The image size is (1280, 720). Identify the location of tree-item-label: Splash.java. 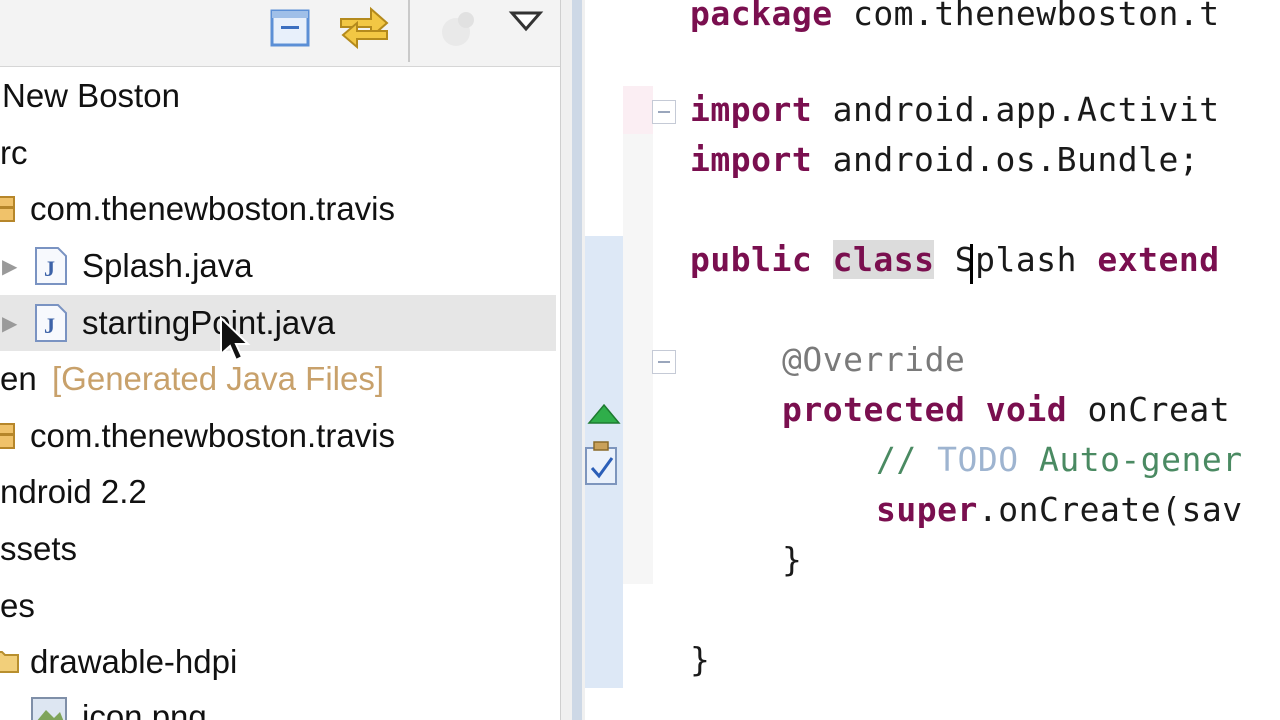
(167, 265).